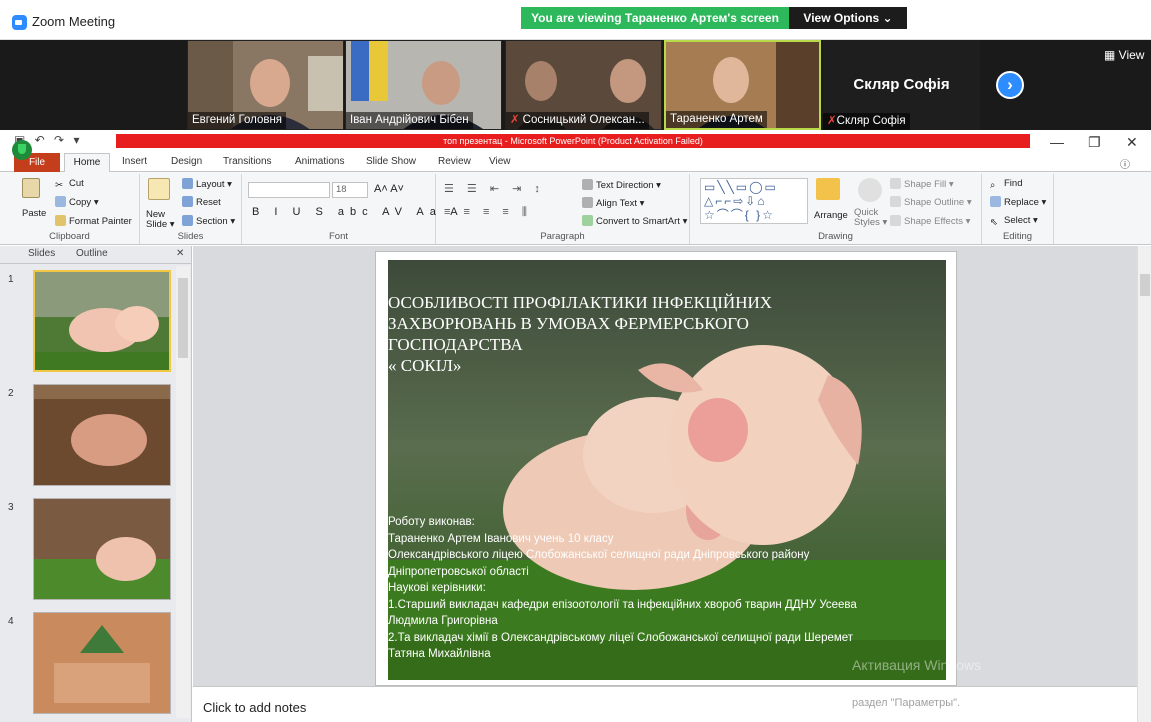 The width and height of the screenshot is (1151, 722). Describe the element at coordinates (237, 120) in the screenshot. I see `participant-name: Евгений Головня` at that location.